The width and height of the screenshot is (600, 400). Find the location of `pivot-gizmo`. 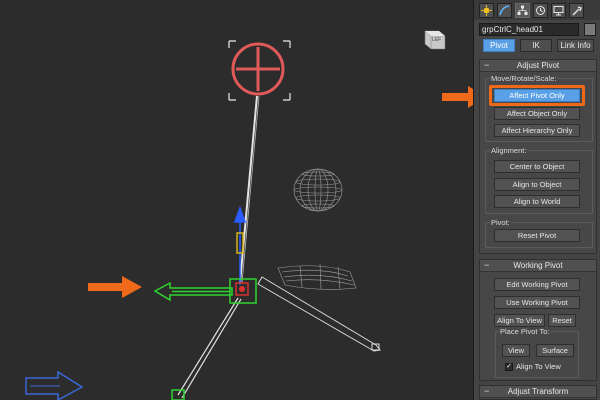

pivot-gizmo is located at coordinates (243, 291).